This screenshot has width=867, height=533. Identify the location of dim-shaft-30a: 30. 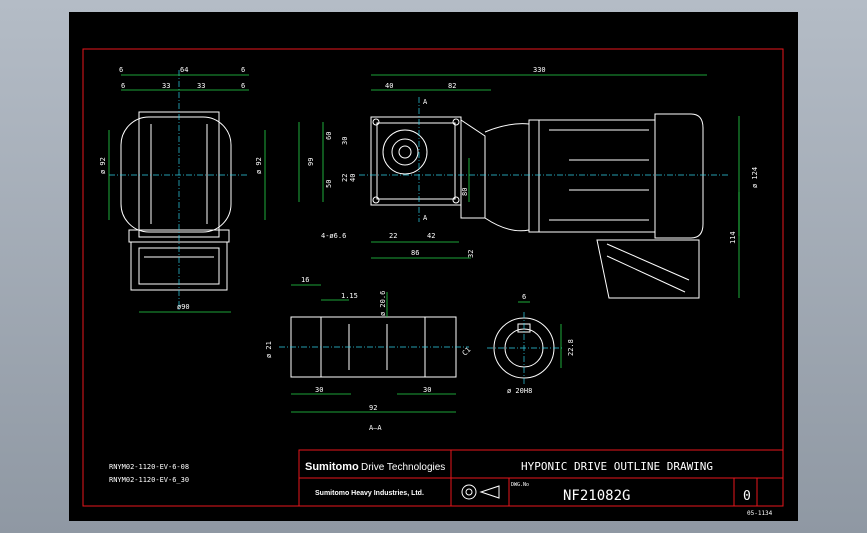
(319, 390).